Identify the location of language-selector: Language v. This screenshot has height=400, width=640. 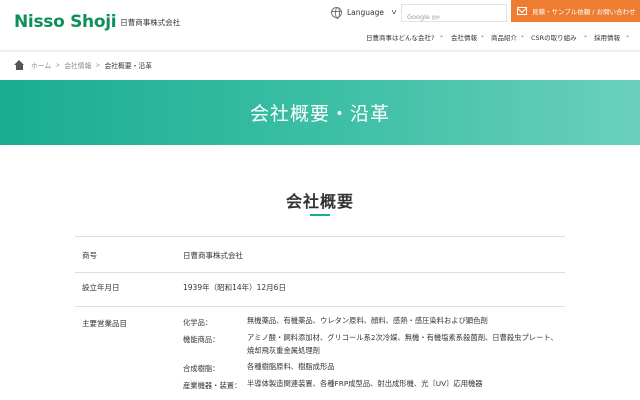
(364, 12).